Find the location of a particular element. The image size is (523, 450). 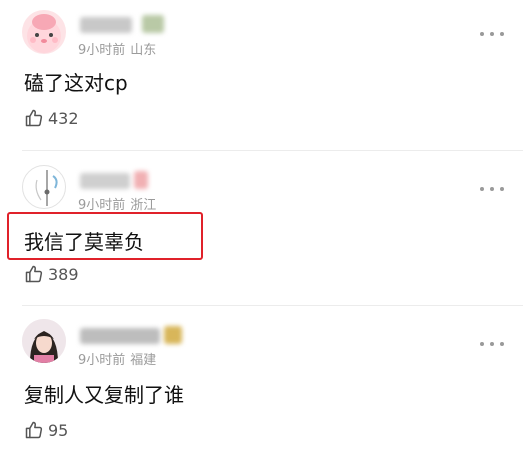

comment-meta: 9小时前 福建 is located at coordinates (117, 358).